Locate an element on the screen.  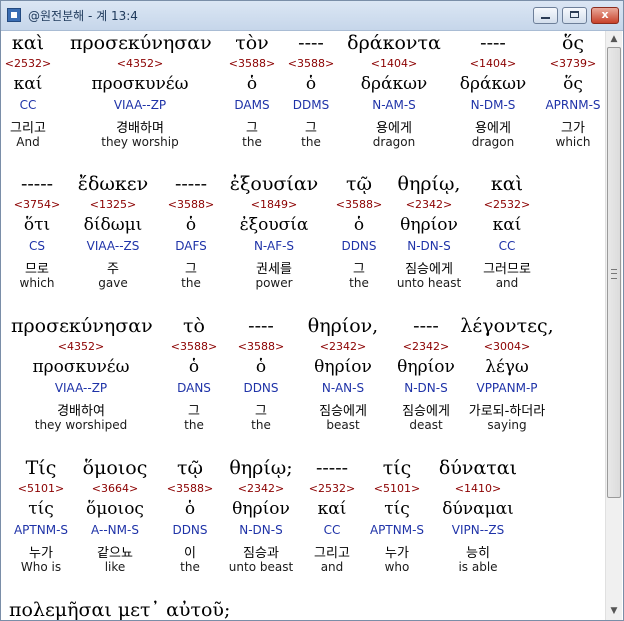
maximize-button is located at coordinates (574, 15).